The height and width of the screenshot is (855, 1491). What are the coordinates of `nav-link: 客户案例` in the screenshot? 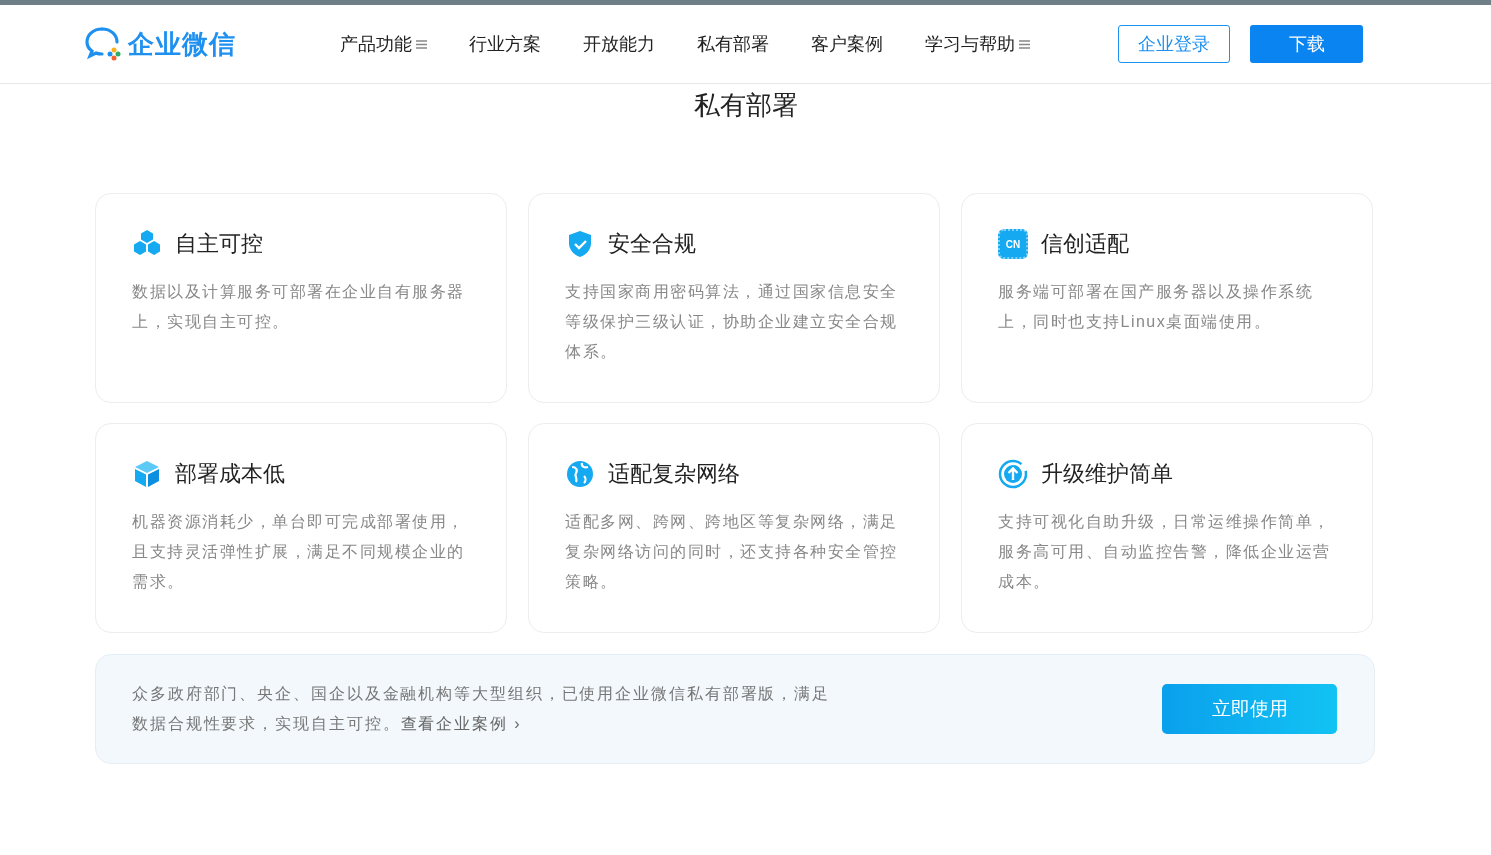 It's located at (847, 44).